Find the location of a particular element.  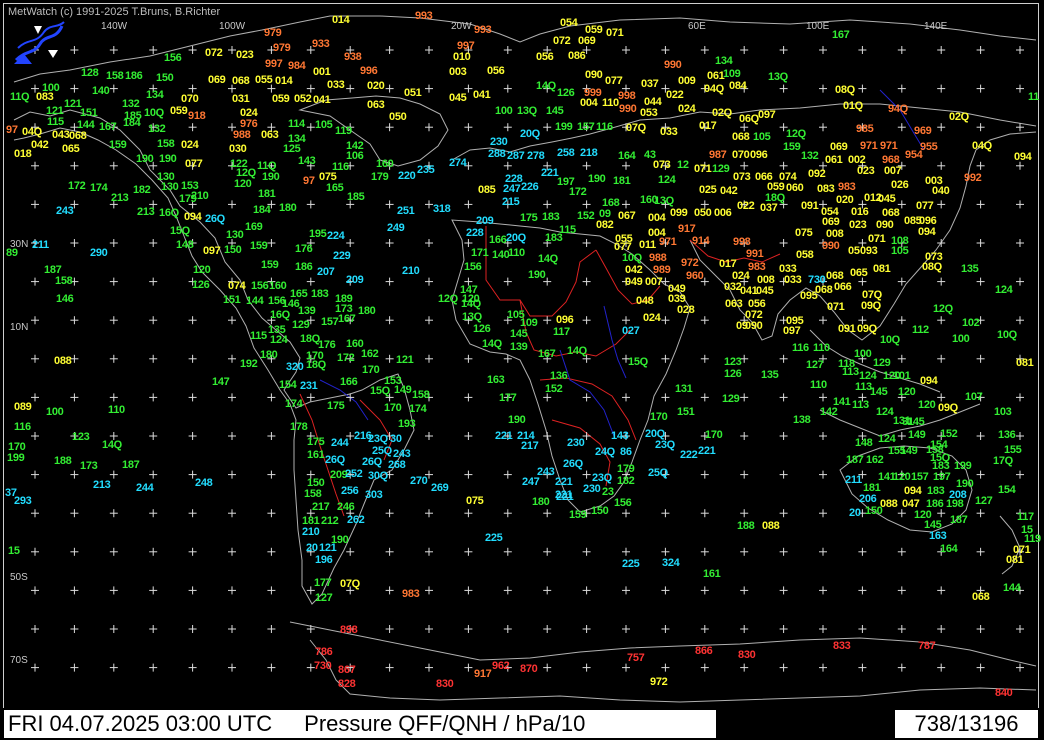

station-value: 128 is located at coordinates (90, 73).